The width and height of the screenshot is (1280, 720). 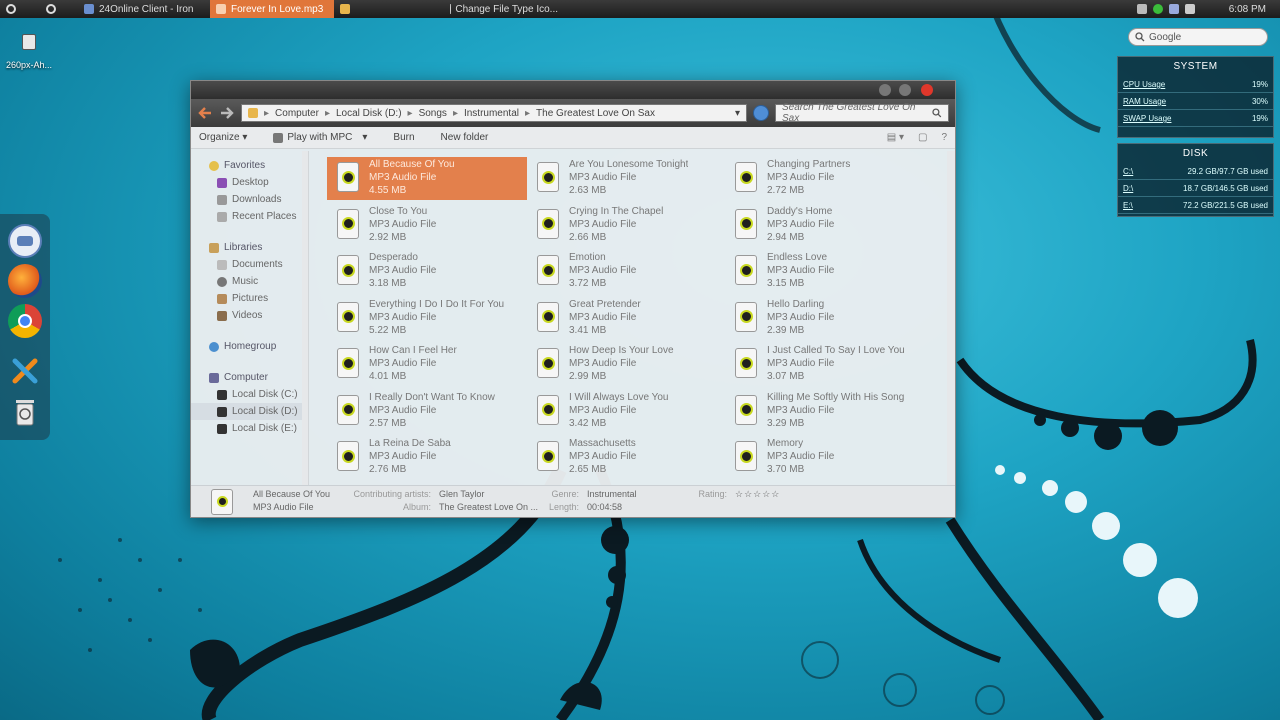 I want to click on new-folder-button: New folder, so click(x=465, y=137).